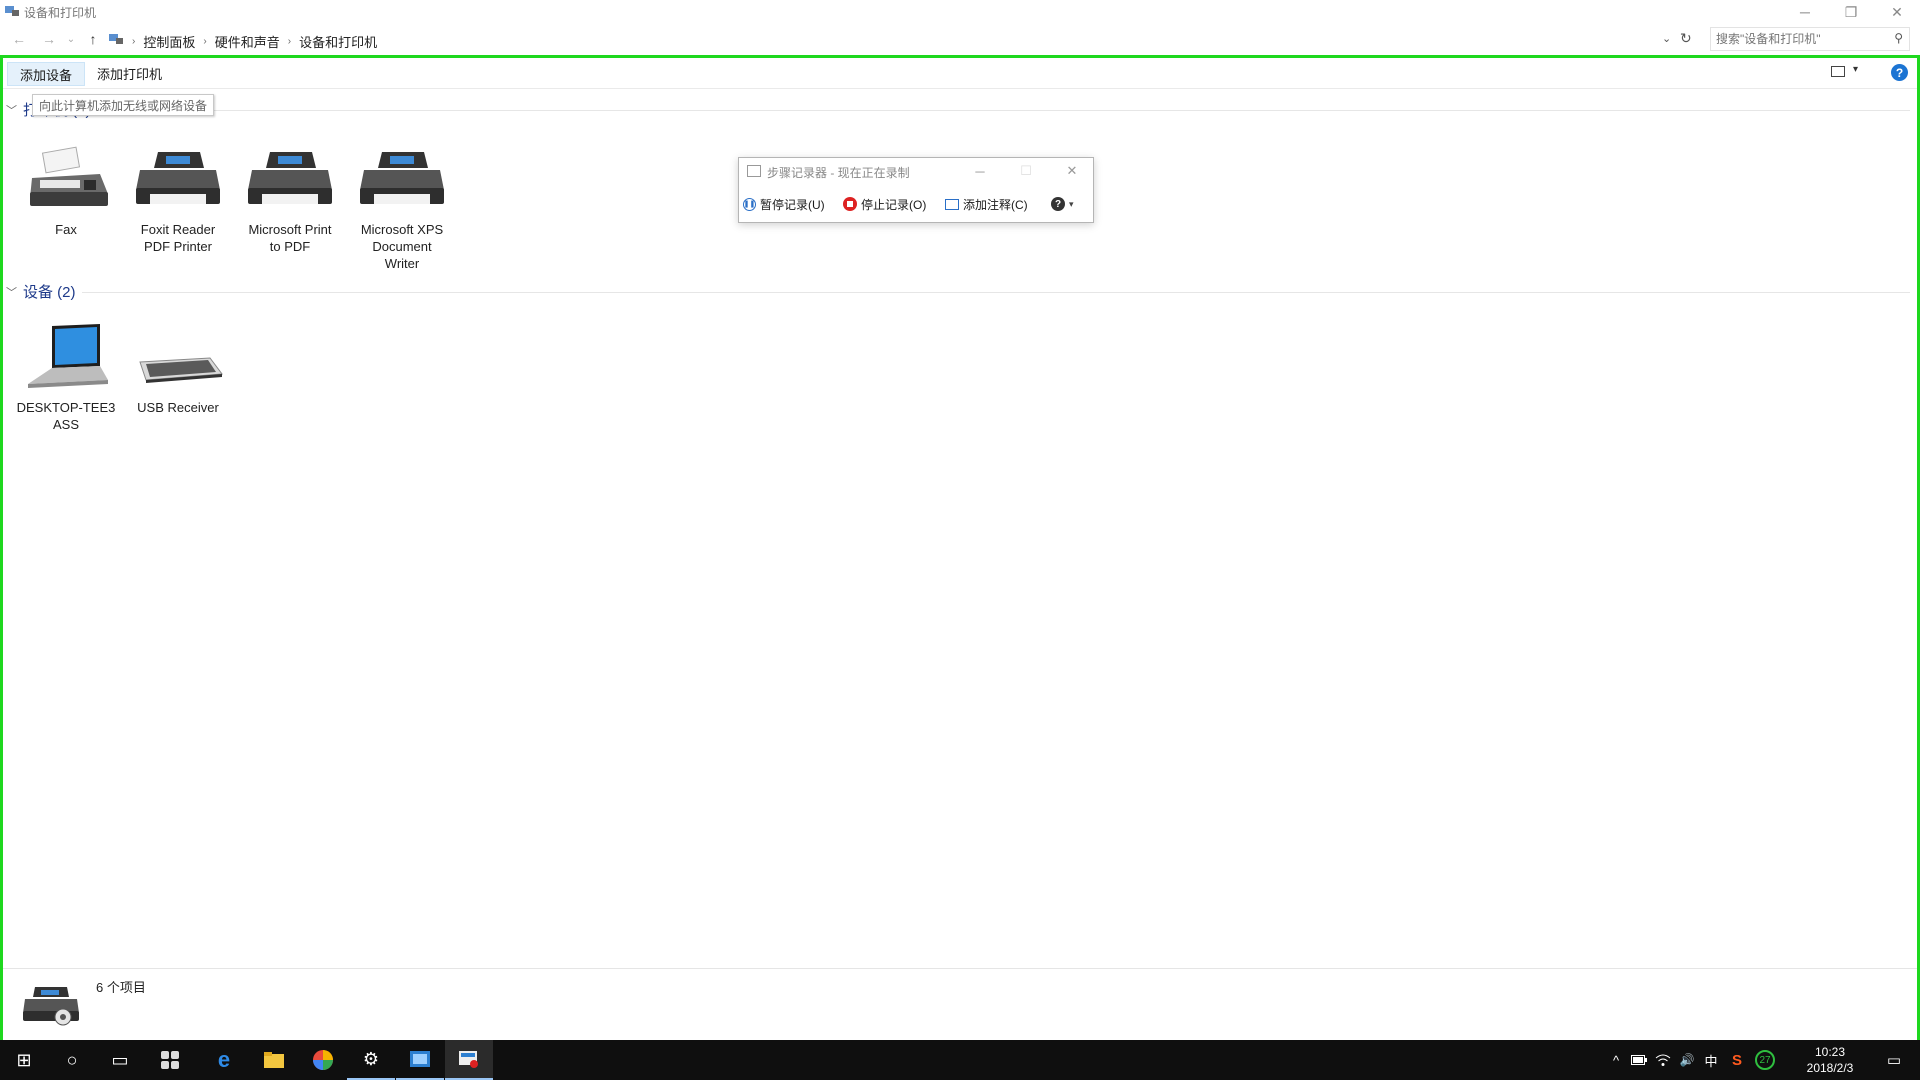 This screenshot has width=1920, height=1080. What do you see at coordinates (129, 73) in the screenshot?
I see `add-printer-button: 添加打印机` at bounding box center [129, 73].